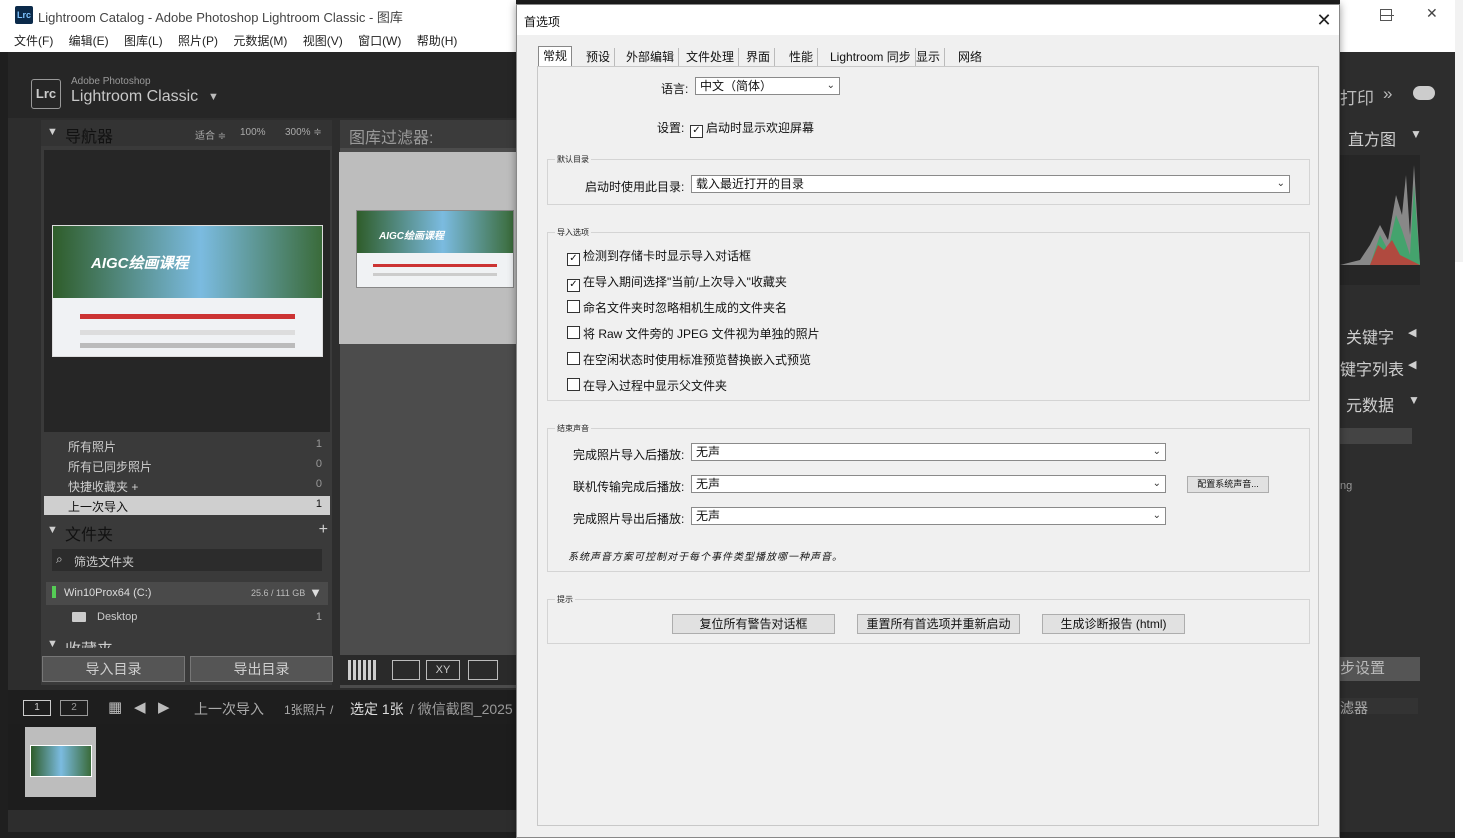 The image size is (1463, 838). What do you see at coordinates (929, 57) in the screenshot?
I see `tab-display: 显示` at bounding box center [929, 57].